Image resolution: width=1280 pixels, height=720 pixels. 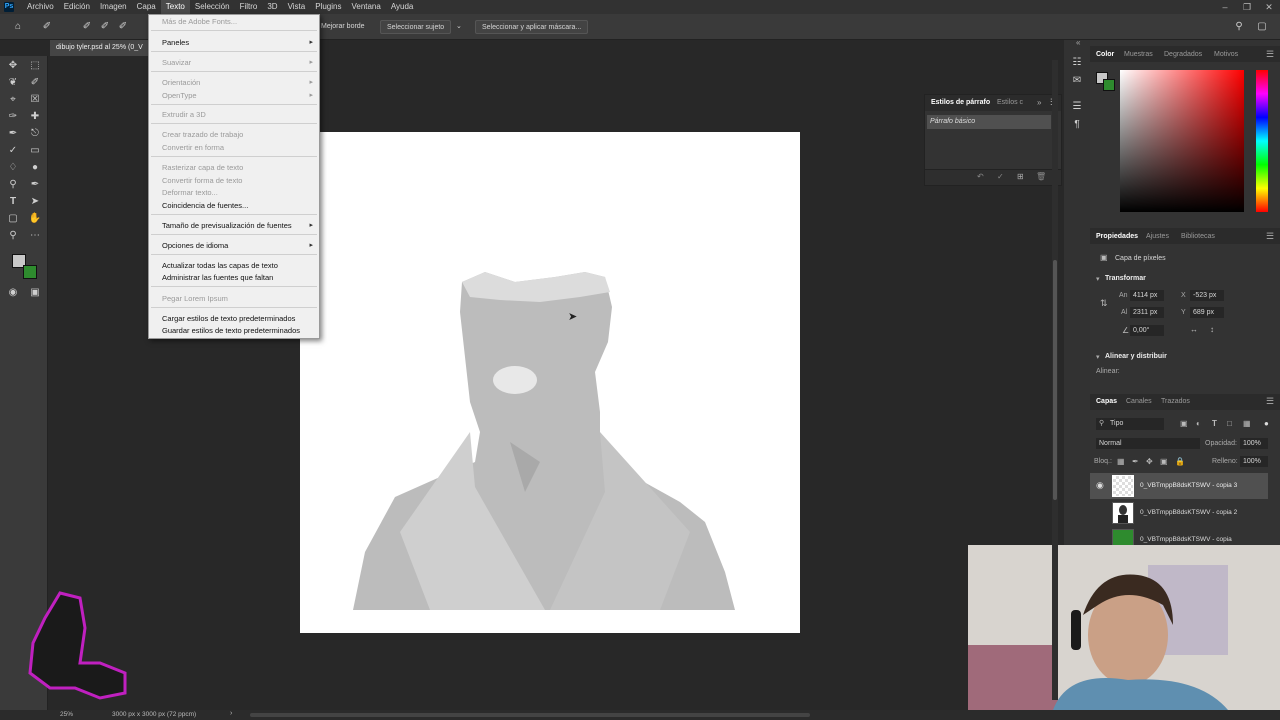 I want to click on menu-archivo: Archivo, so click(x=40, y=7).